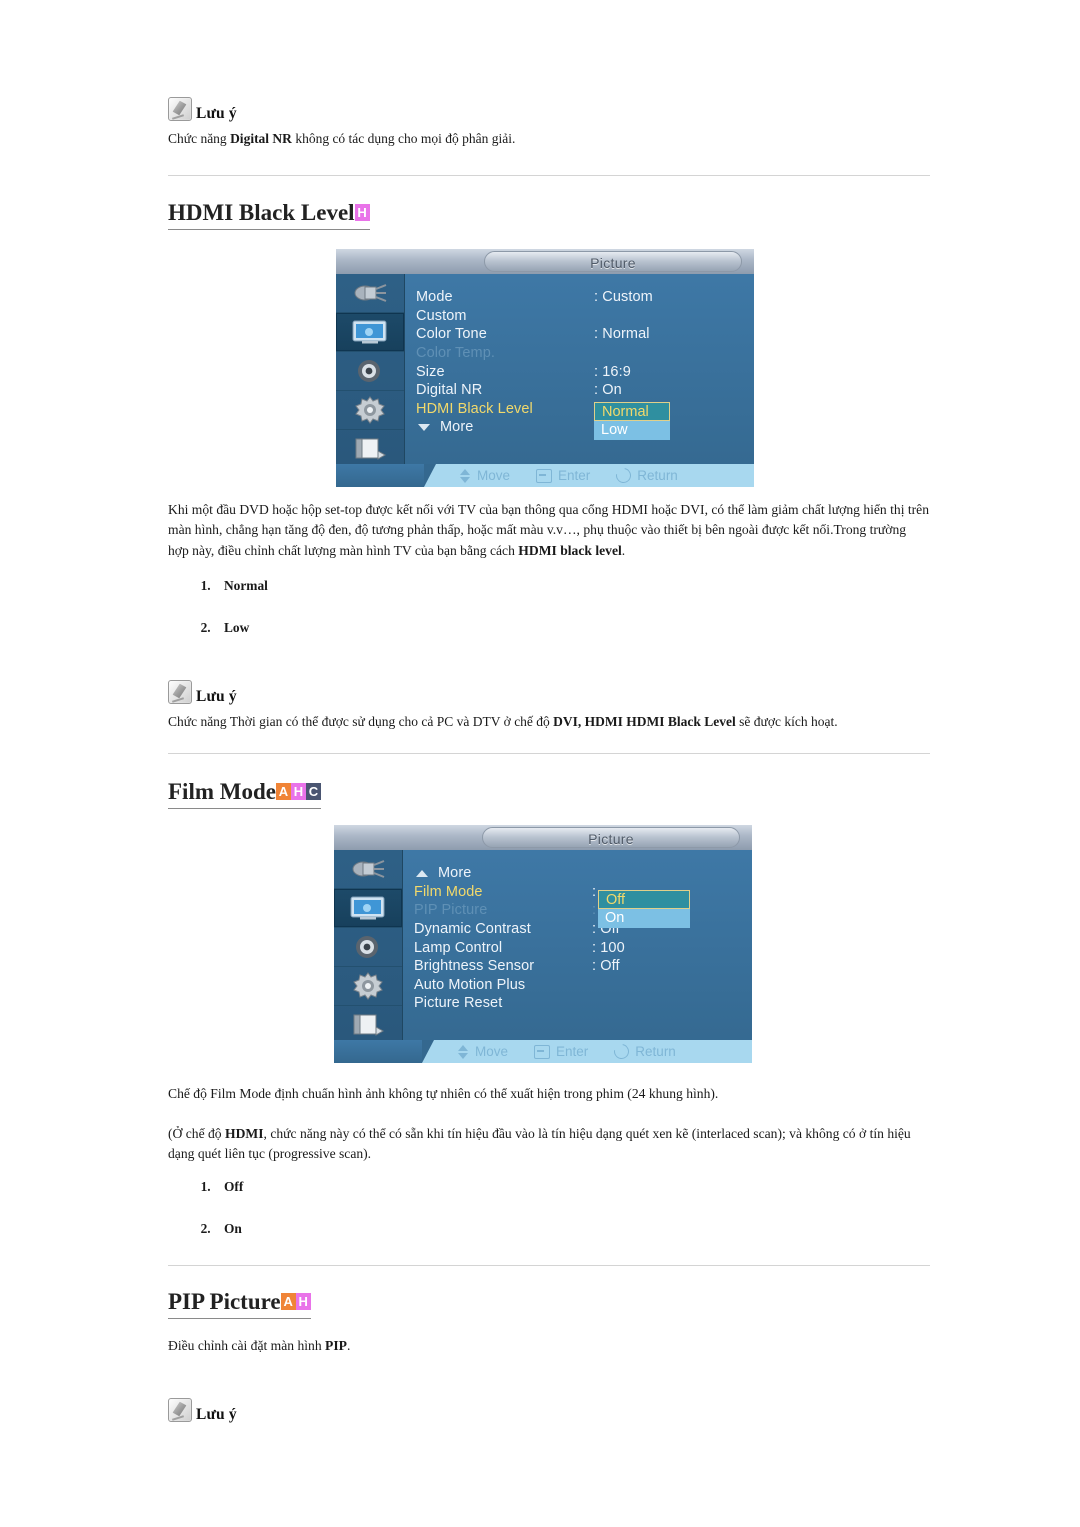  What do you see at coordinates (632, 411) in the screenshot?
I see `dropdown-option-selected: Normal` at bounding box center [632, 411].